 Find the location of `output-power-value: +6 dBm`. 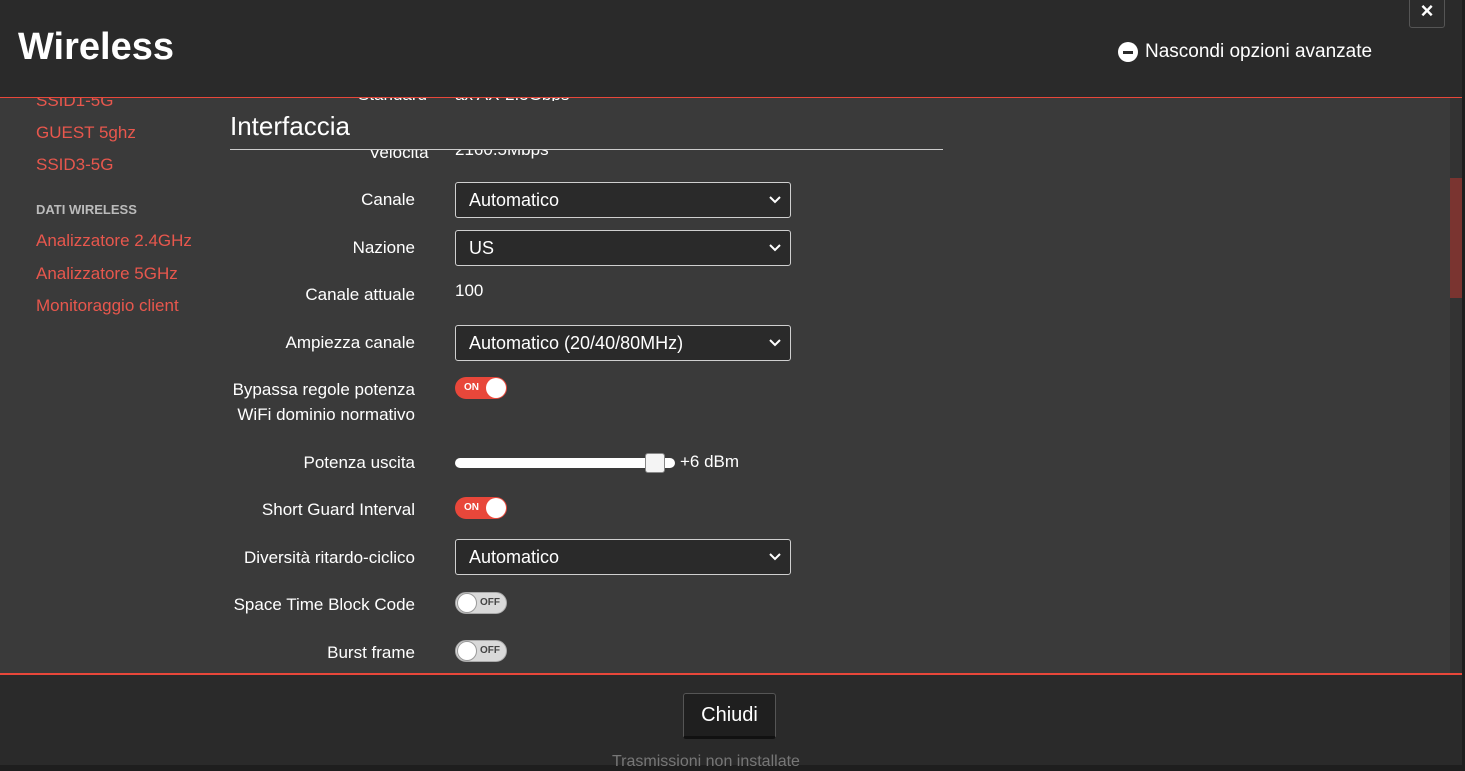

output-power-value: +6 dBm is located at coordinates (710, 461).